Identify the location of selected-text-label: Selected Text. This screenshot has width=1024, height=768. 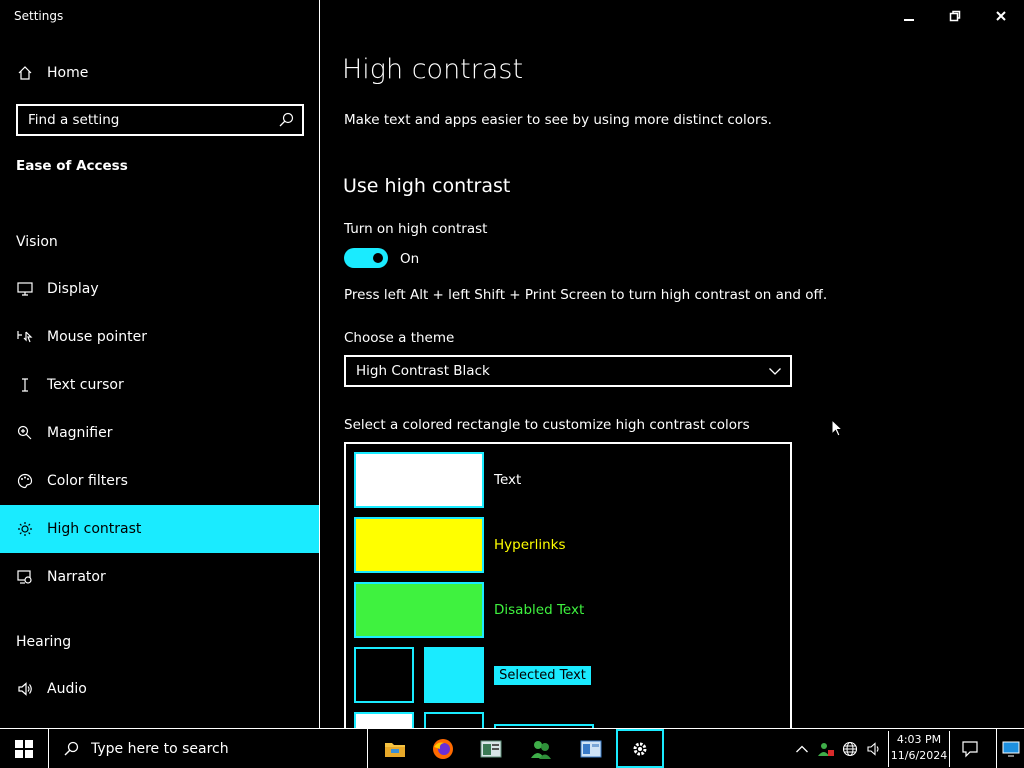
(542, 675).